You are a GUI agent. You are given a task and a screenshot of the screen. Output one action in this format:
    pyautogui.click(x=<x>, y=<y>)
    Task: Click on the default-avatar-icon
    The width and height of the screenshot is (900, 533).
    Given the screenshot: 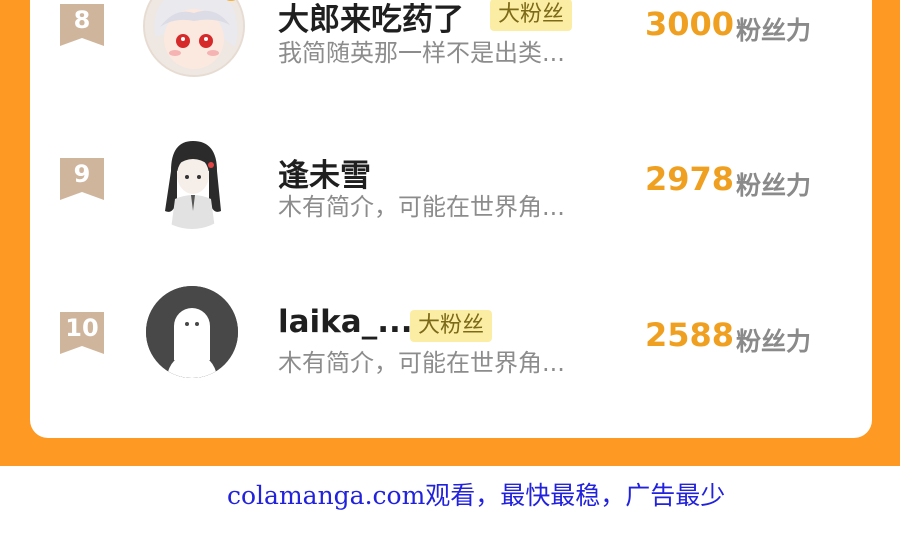 What is the action you would take?
    pyautogui.click(x=192, y=332)
    